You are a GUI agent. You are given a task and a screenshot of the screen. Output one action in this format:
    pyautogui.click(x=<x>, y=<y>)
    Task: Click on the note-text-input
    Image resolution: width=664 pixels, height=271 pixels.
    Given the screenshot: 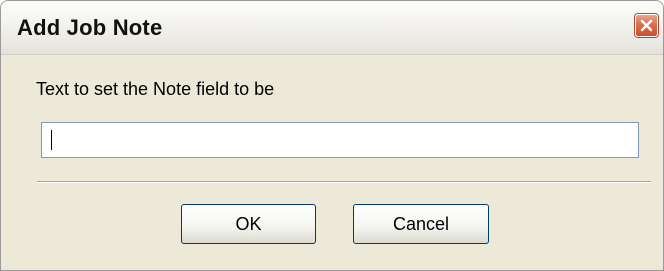 What is the action you would take?
    pyautogui.click(x=340, y=140)
    